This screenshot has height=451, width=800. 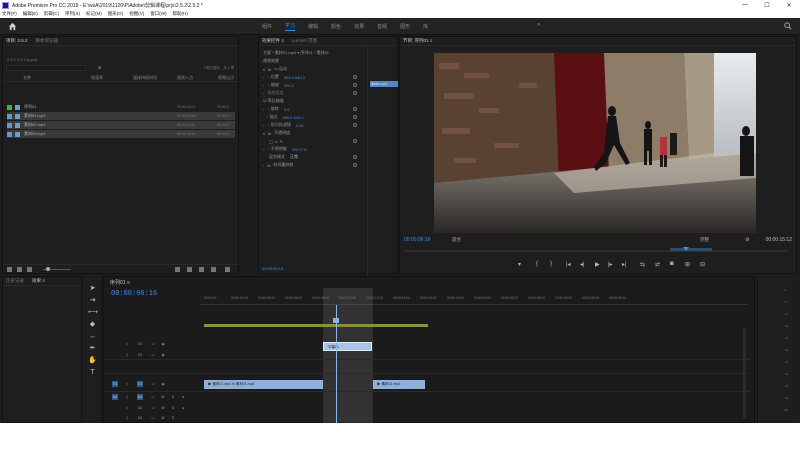 I want to click on menu-marker: 标记(M), so click(x=94, y=14).